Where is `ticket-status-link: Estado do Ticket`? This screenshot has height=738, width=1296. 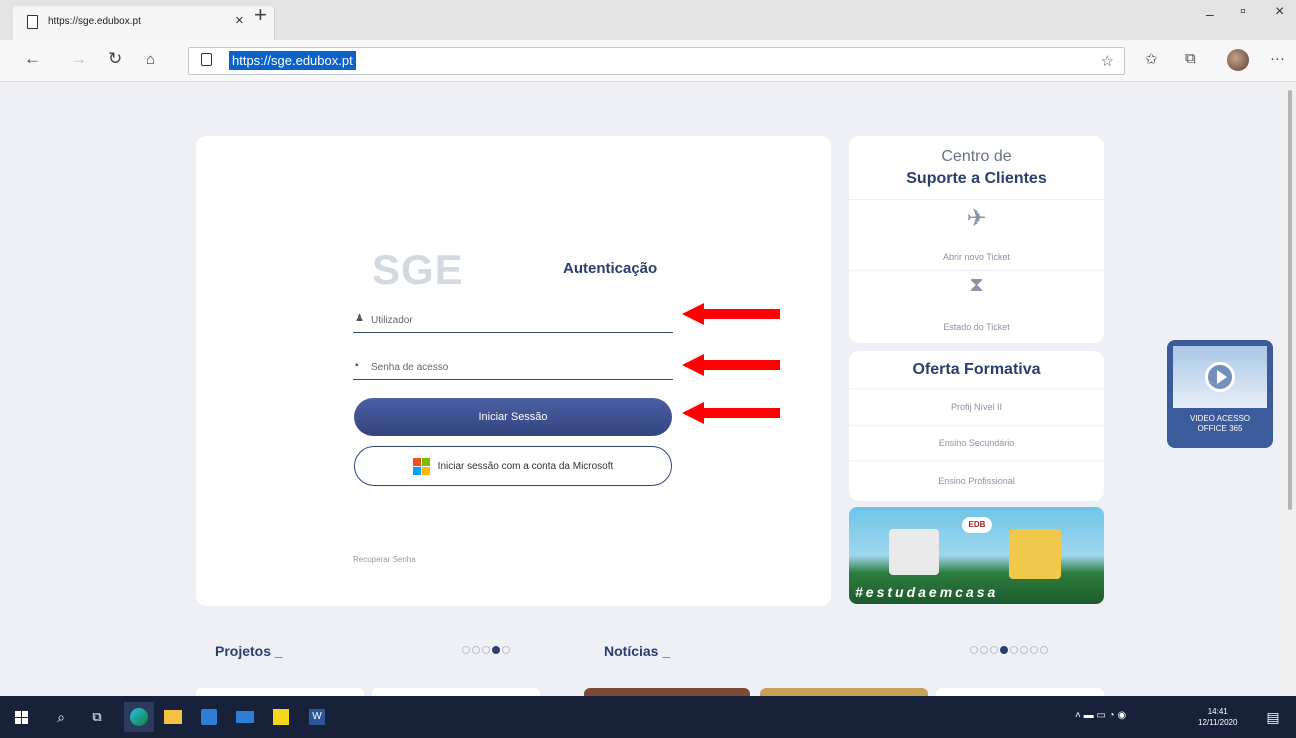
ticket-status-link: Estado do Ticket is located at coordinates (976, 327).